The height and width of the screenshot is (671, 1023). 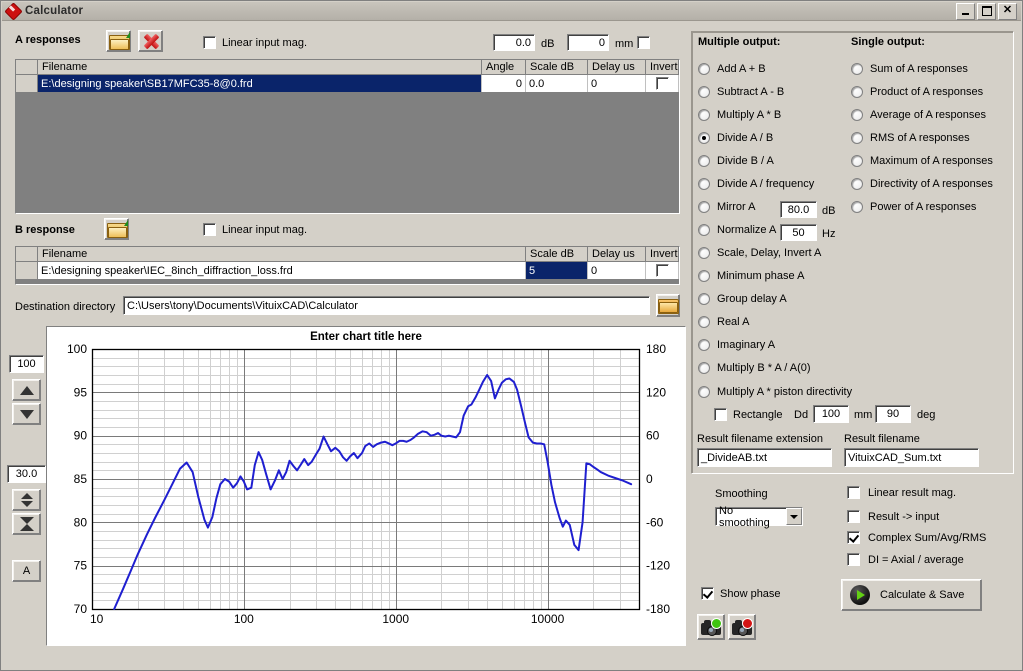 I want to click on radio-multiply-a-b: Multiply A * B, so click(x=739, y=115).